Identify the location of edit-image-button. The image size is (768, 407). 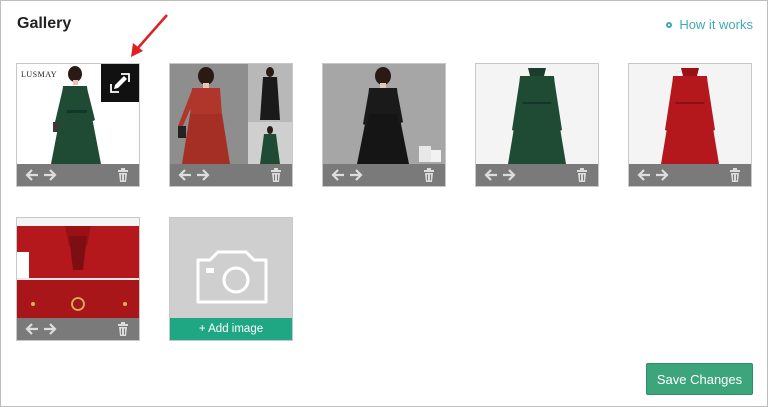
(120, 83).